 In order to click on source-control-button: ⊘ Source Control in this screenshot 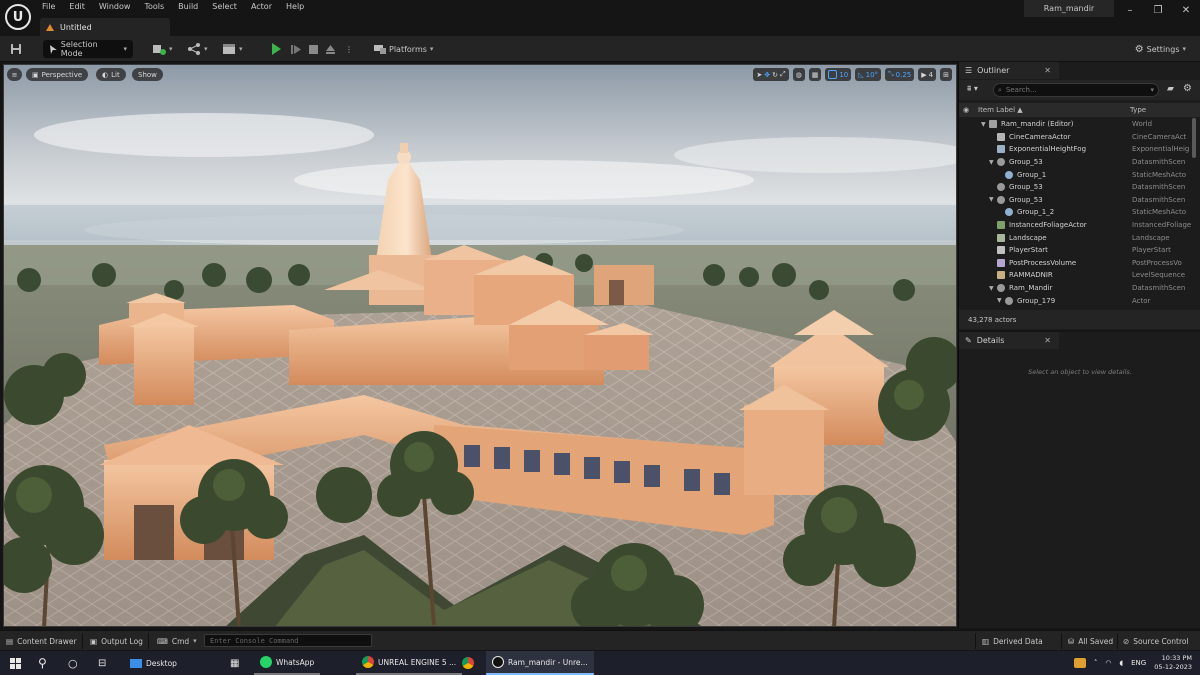, I will do `click(1156, 641)`.